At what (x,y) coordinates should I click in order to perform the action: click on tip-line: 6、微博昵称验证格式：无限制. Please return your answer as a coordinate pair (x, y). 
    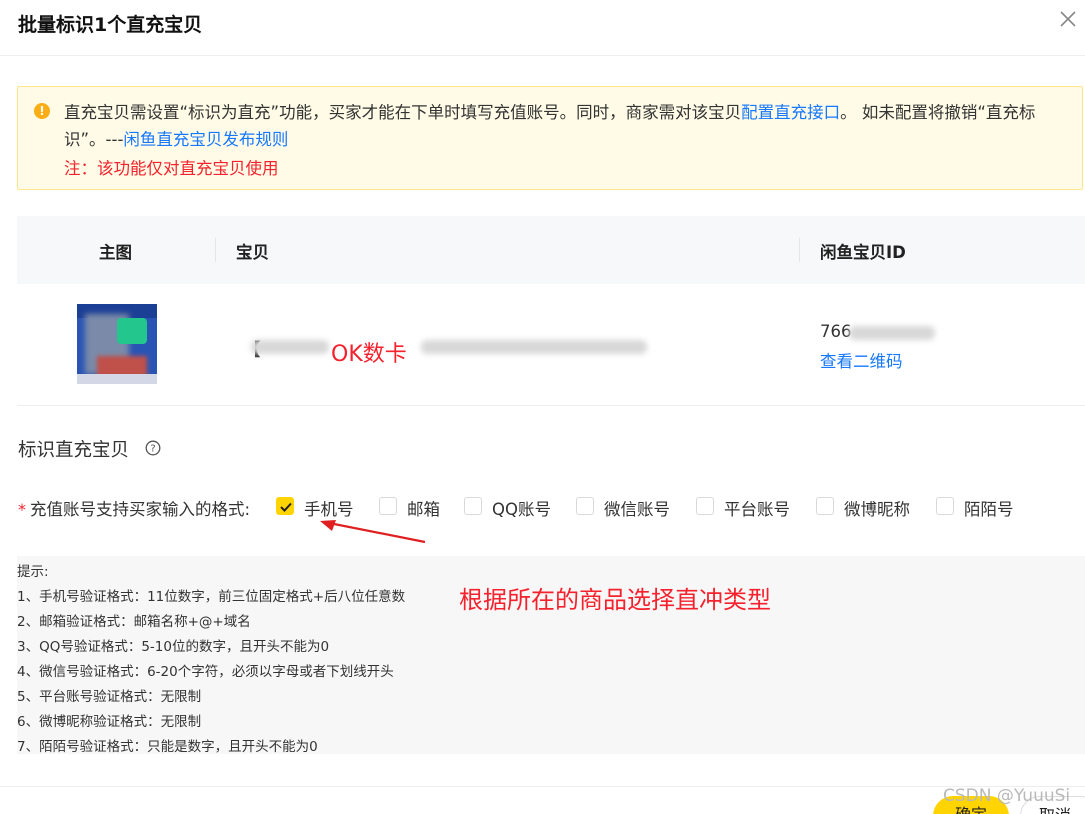
    Looking at the image, I should click on (109, 722).